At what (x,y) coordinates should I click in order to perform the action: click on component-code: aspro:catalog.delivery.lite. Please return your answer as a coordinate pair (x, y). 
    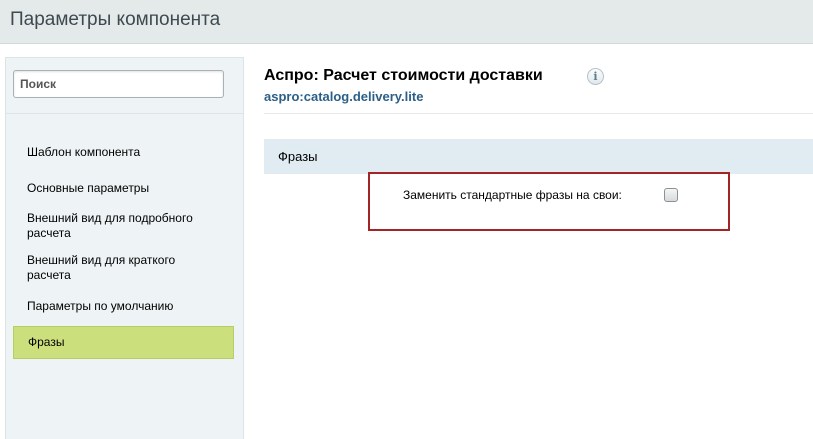
    Looking at the image, I should click on (344, 96).